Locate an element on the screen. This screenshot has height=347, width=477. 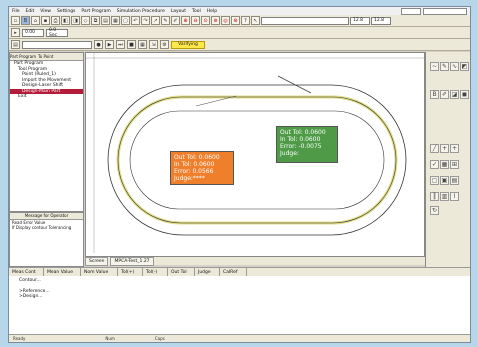
fill-icon: ◼ is located at coordinates (464, 94).